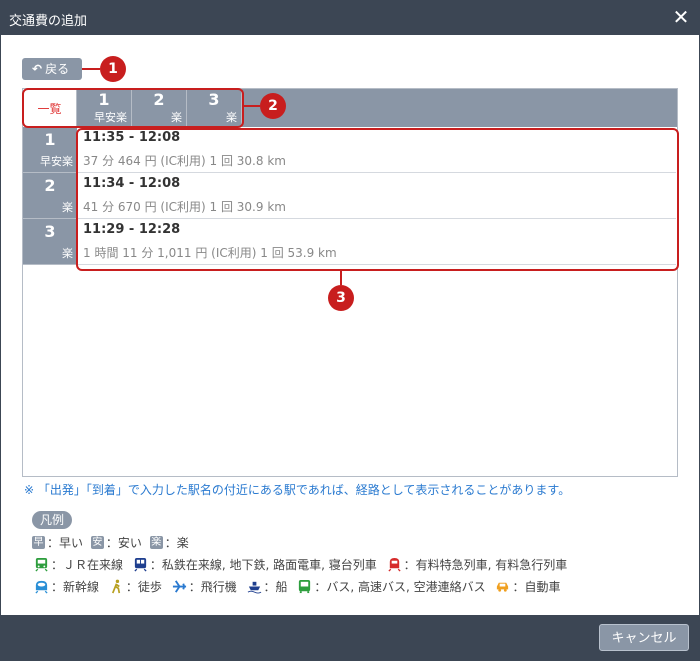 The width and height of the screenshot is (700, 661). I want to click on legend-text: ：徒歩, so click(143, 587).